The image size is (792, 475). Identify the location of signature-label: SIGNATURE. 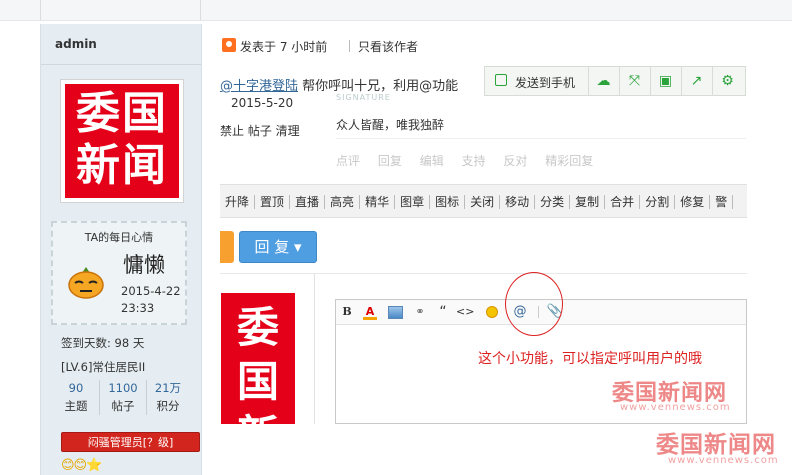
(363, 97).